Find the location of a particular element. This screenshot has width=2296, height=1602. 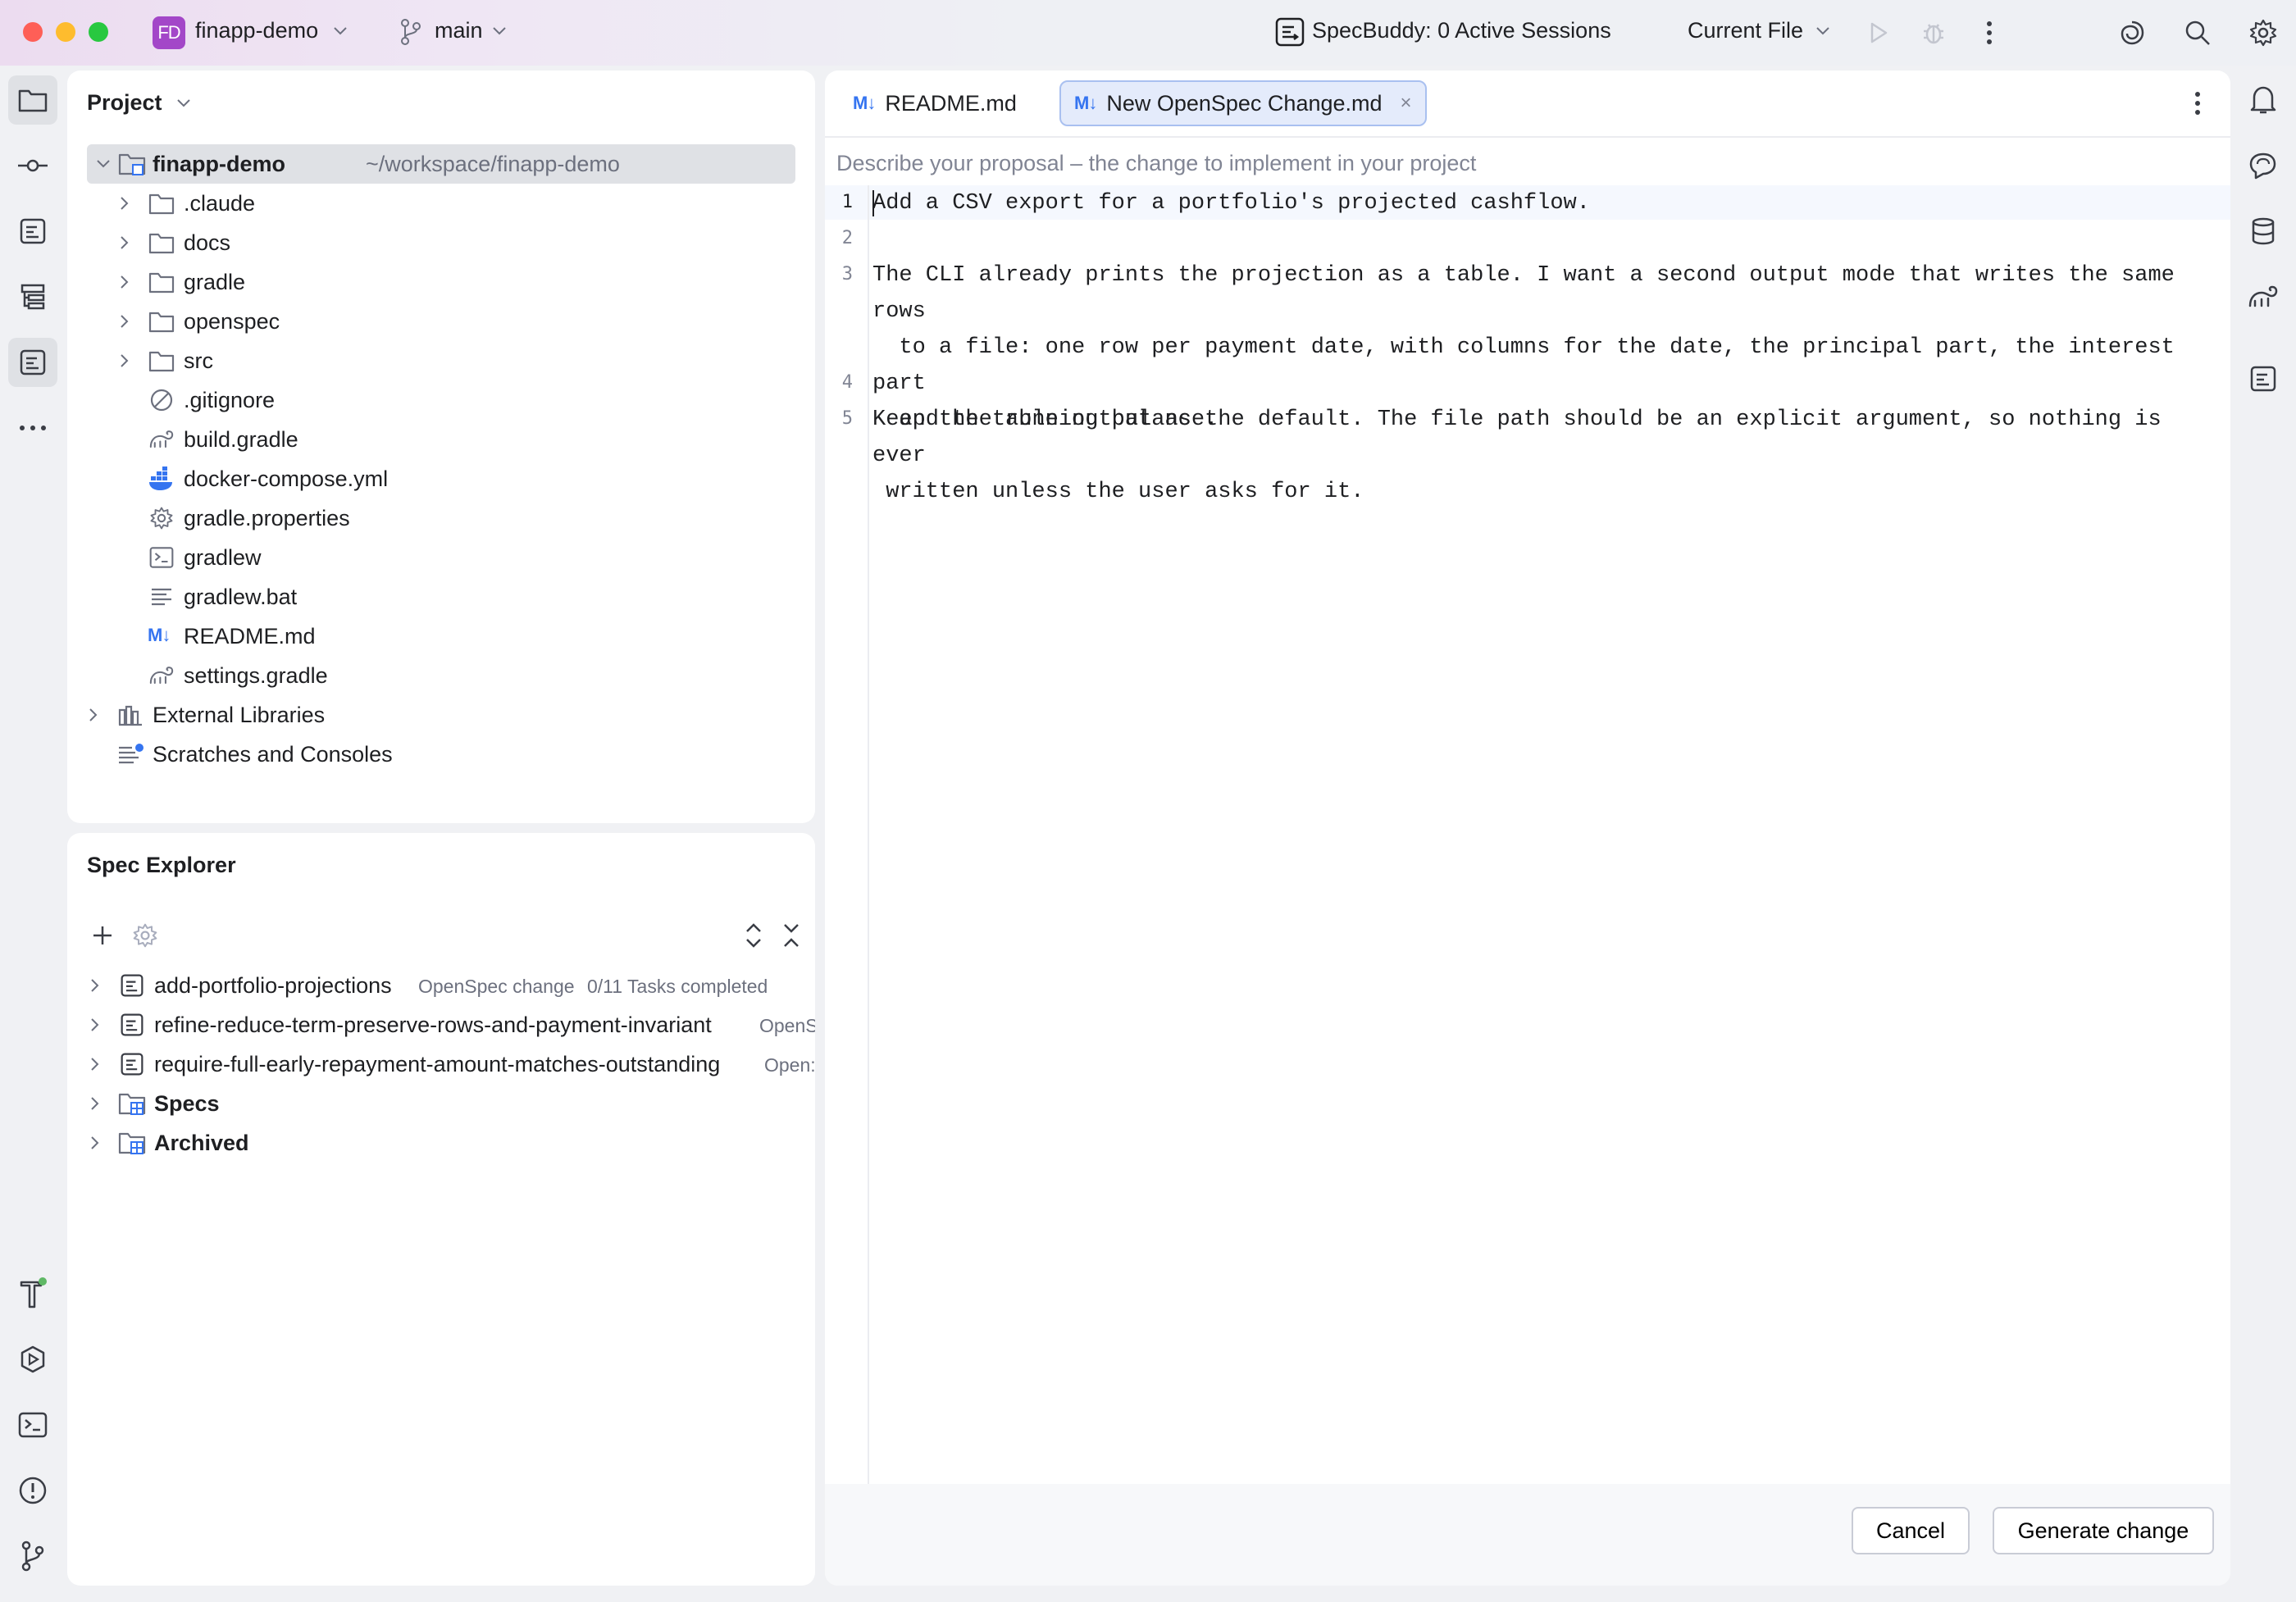

branch-switcher: main is located at coordinates (459, 31).